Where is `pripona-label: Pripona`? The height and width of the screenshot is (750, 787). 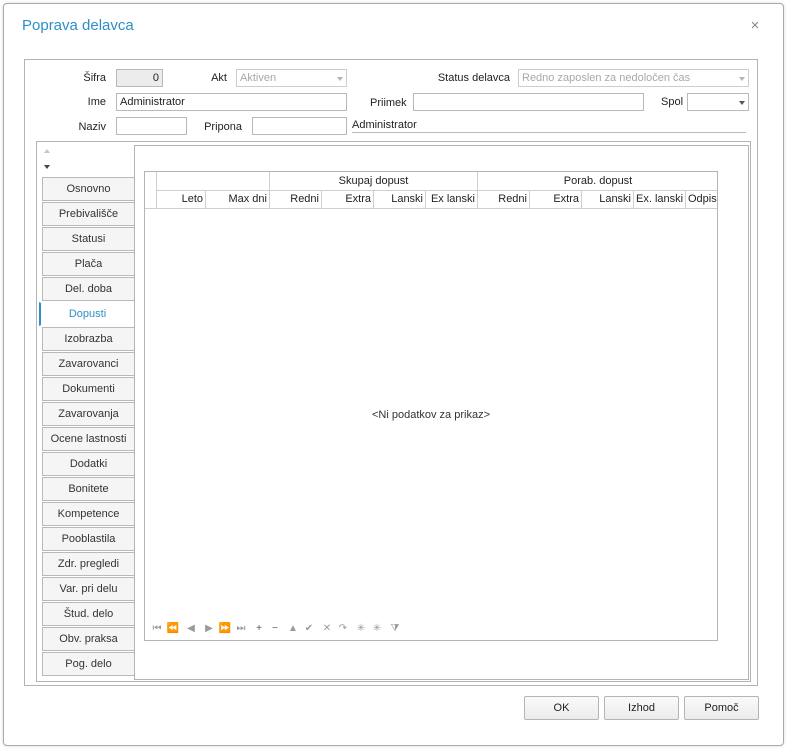 pripona-label: Pripona is located at coordinates (223, 127).